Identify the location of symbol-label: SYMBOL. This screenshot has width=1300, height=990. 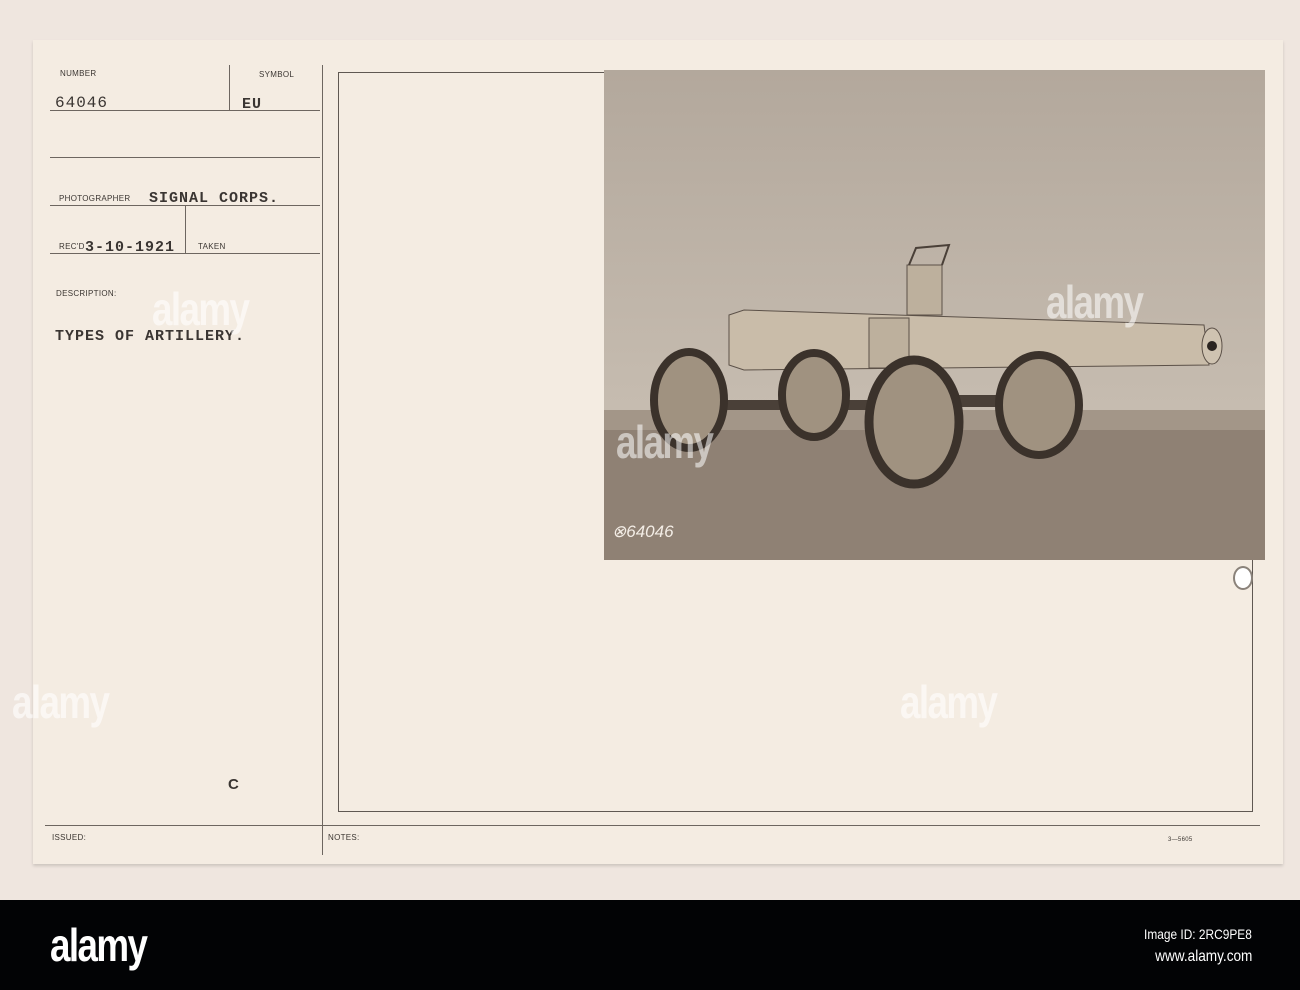
(277, 74).